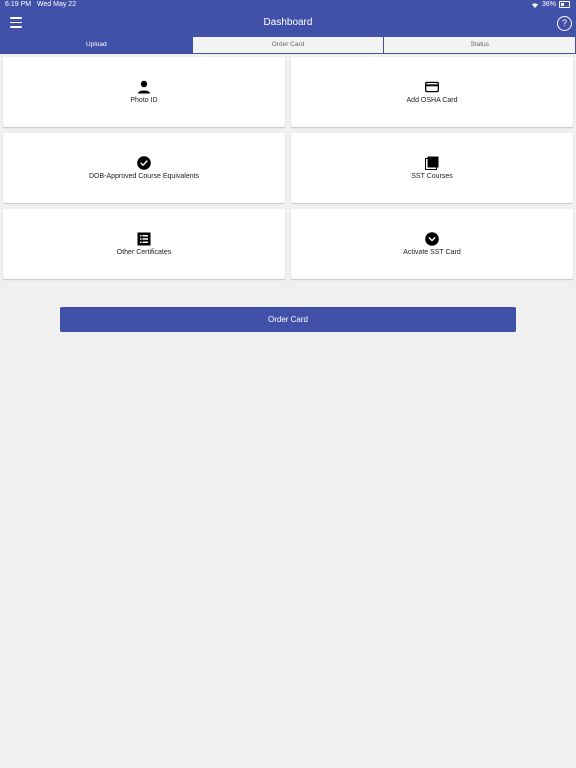  I want to click on wifi-icon, so click(534, 5).